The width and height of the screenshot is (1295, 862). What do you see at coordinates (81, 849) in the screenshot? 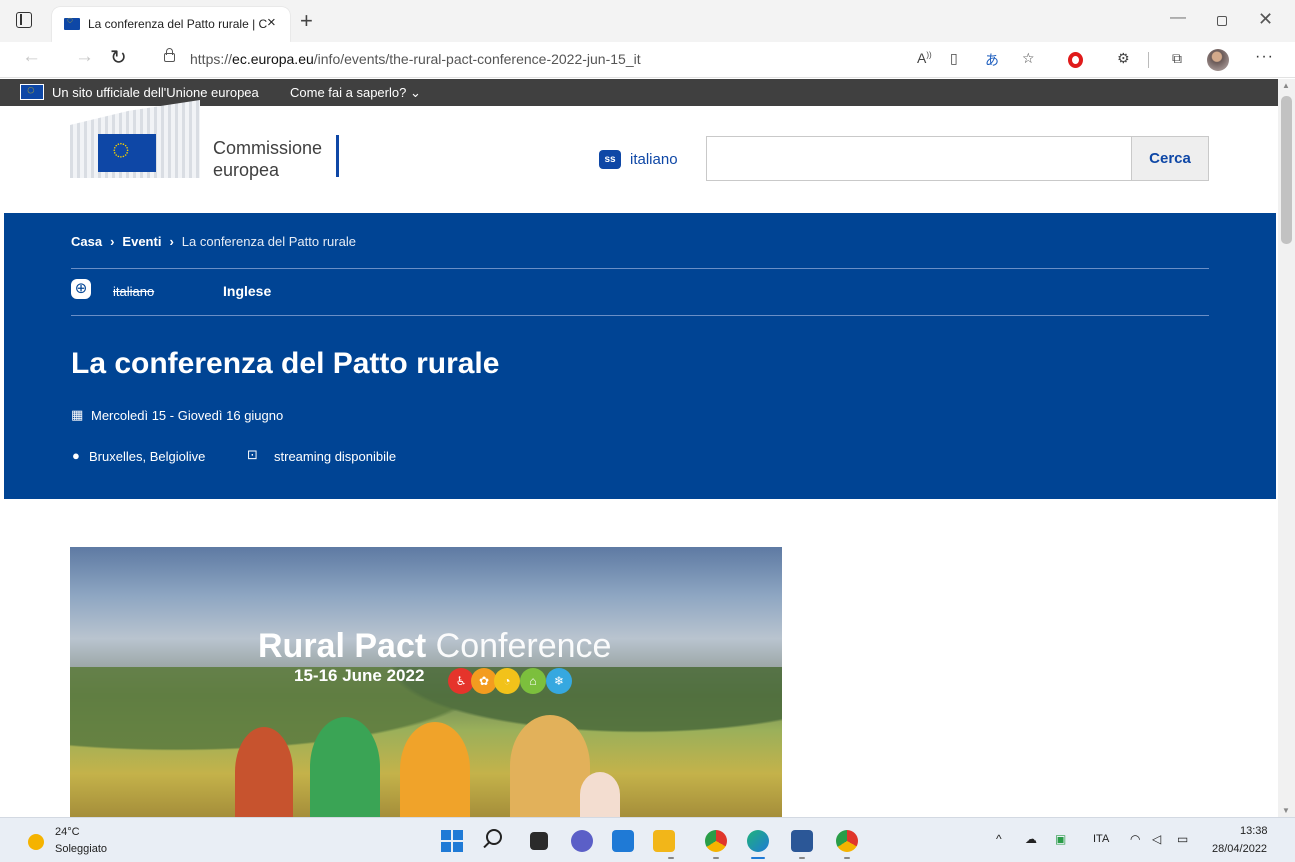
I see `weather-description: Soleggiato` at bounding box center [81, 849].